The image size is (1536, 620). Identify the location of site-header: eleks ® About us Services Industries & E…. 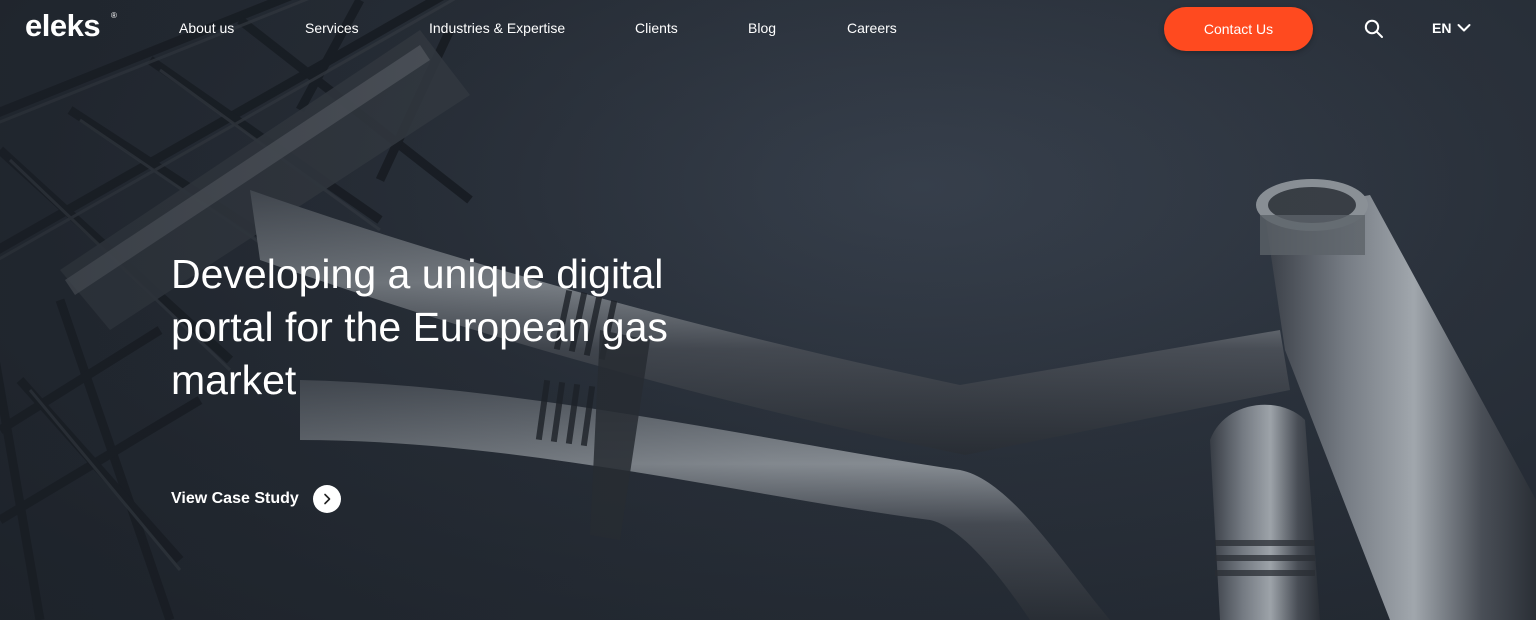
(768, 29).